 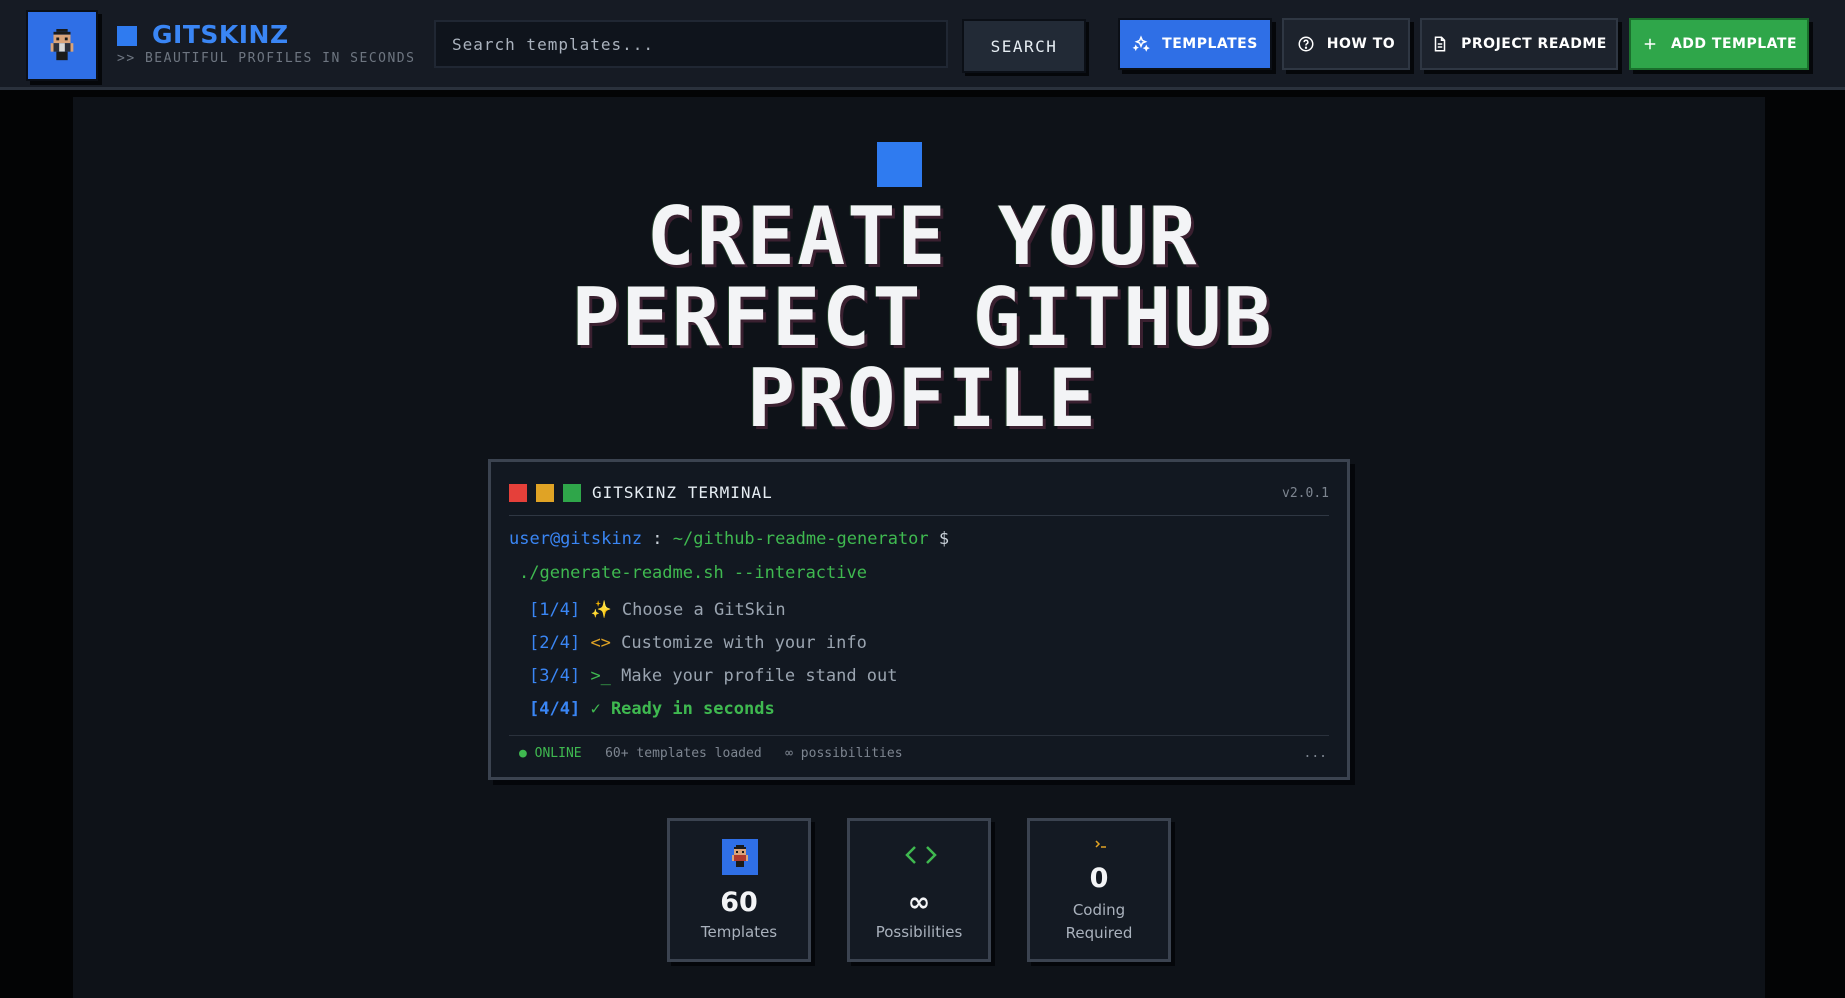 What do you see at coordinates (1099, 878) in the screenshot?
I see `stat-value: 0` at bounding box center [1099, 878].